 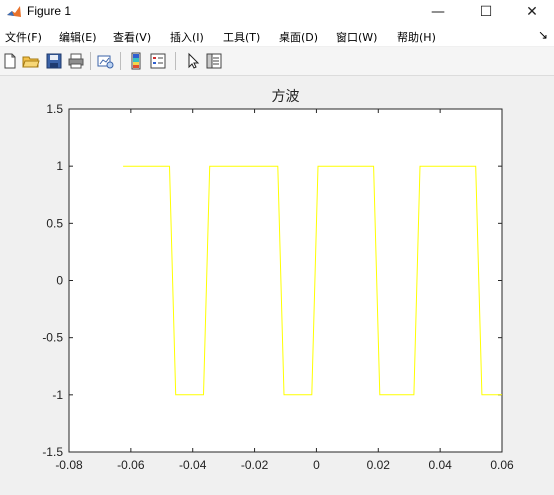 What do you see at coordinates (298, 37) in the screenshot?
I see `menu-desktop: 桌面(D)` at bounding box center [298, 37].